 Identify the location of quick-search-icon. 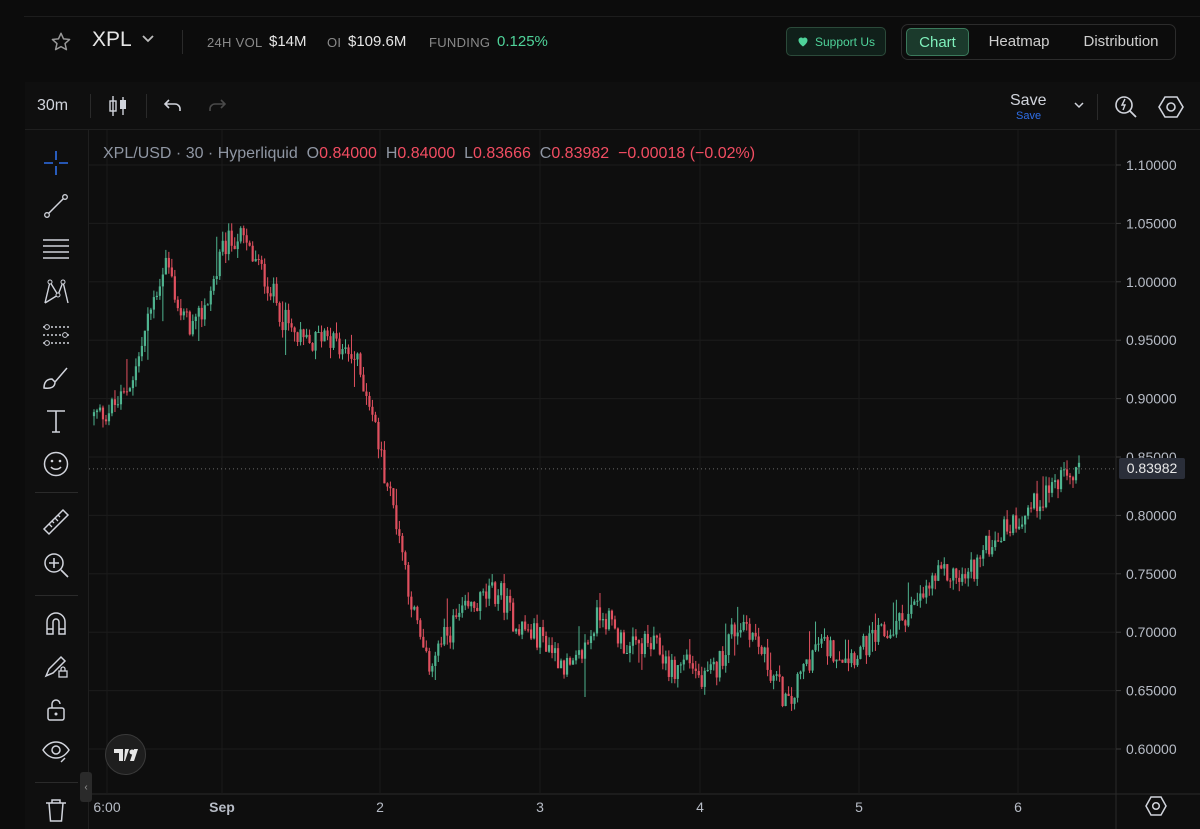
(1126, 107).